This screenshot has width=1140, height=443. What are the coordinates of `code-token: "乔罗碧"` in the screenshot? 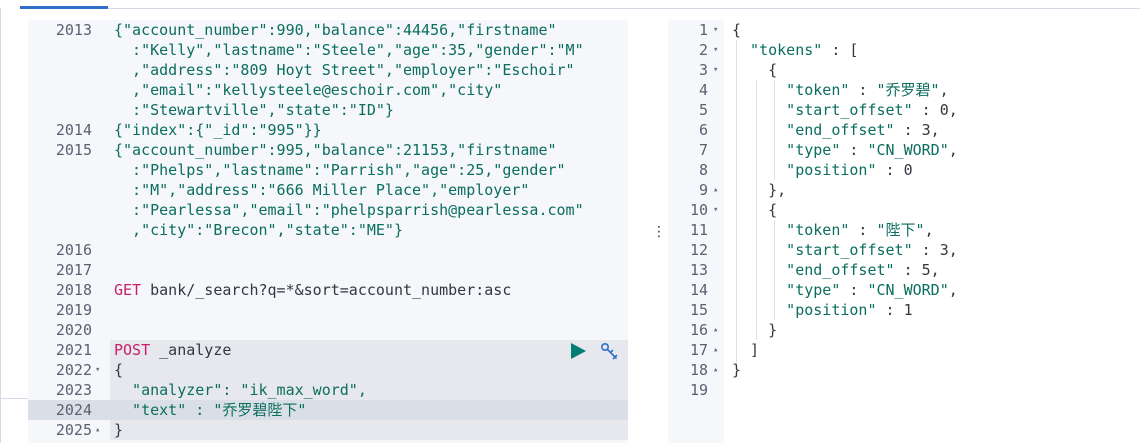 It's located at (908, 90).